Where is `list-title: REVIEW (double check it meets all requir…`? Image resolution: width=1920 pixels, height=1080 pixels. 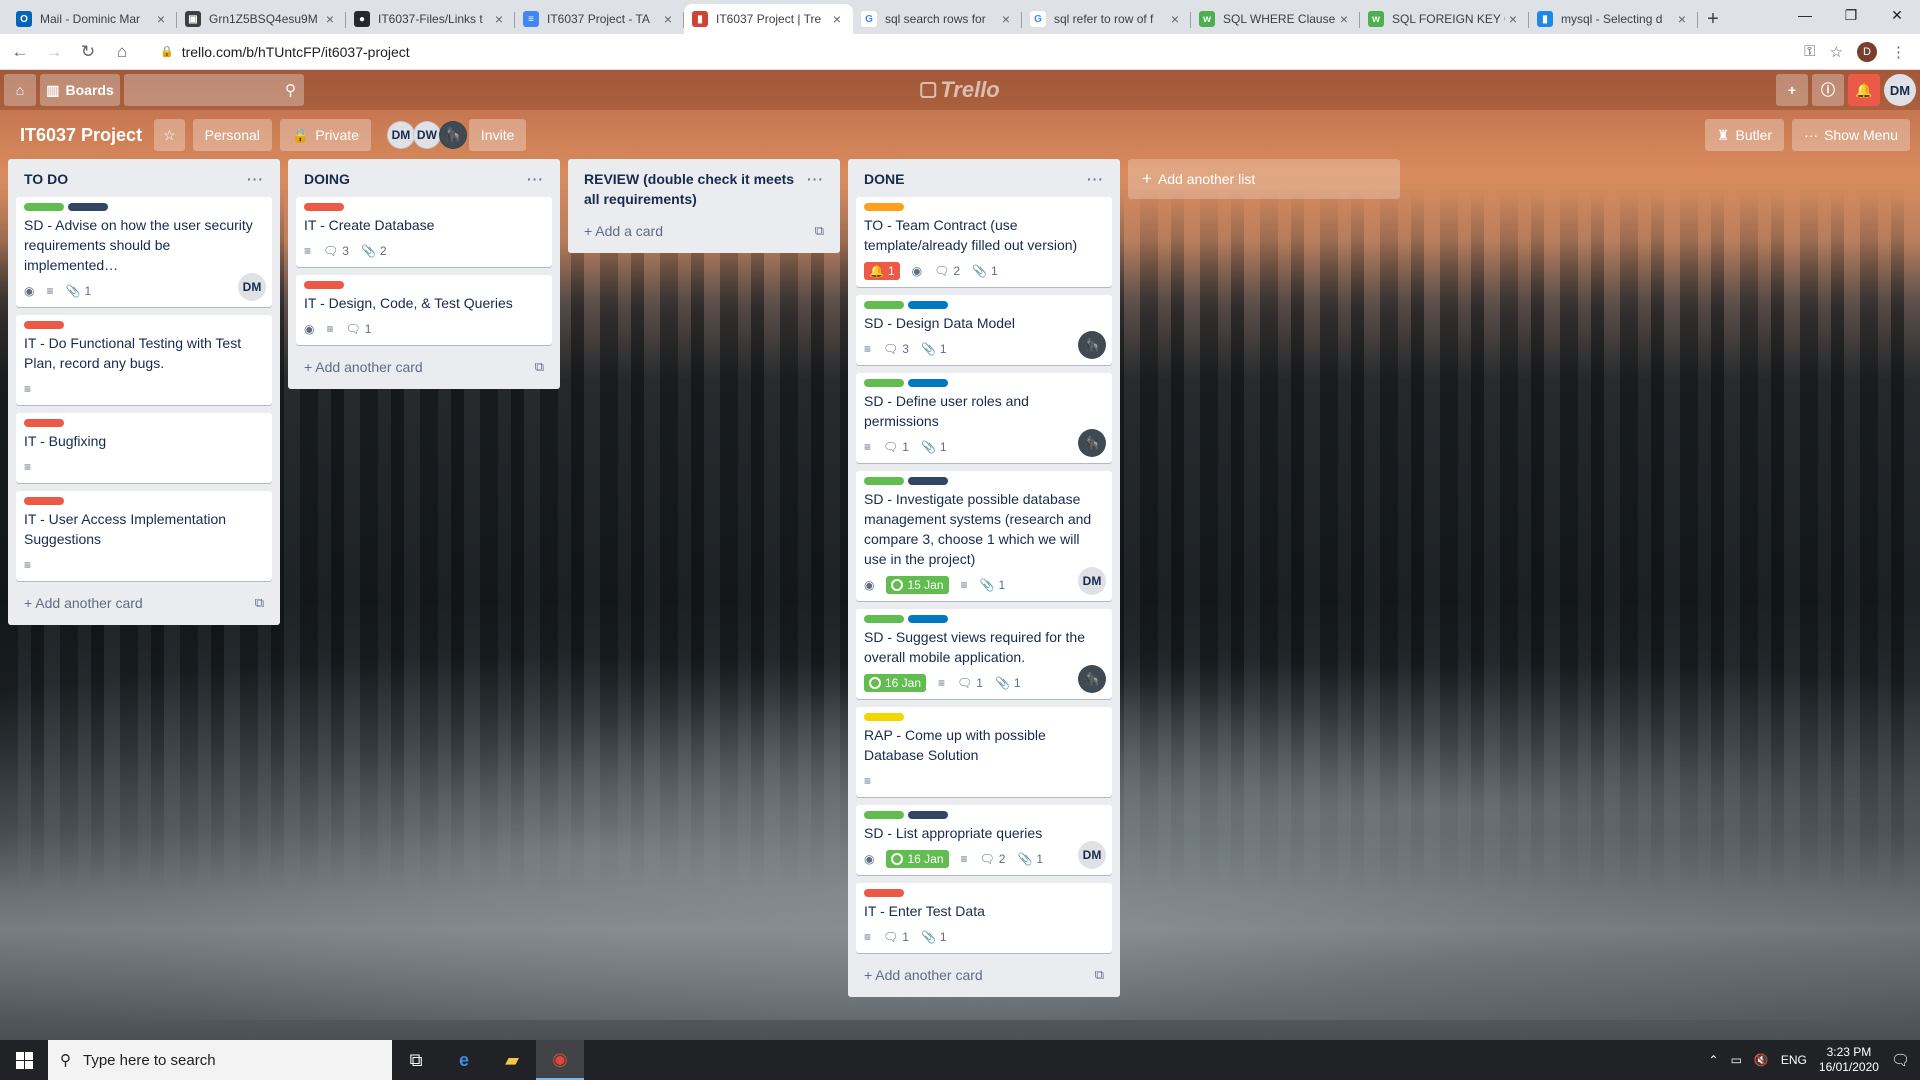 list-title: REVIEW (double check it meets all requir… is located at coordinates (695, 189).